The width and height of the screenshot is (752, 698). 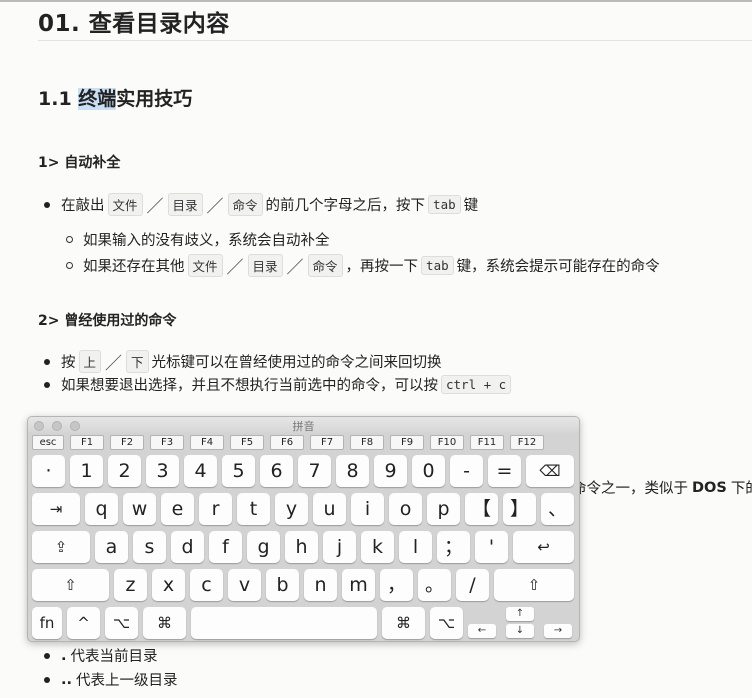 What do you see at coordinates (64, 655) in the screenshot?
I see `text-bold: .` at bounding box center [64, 655].